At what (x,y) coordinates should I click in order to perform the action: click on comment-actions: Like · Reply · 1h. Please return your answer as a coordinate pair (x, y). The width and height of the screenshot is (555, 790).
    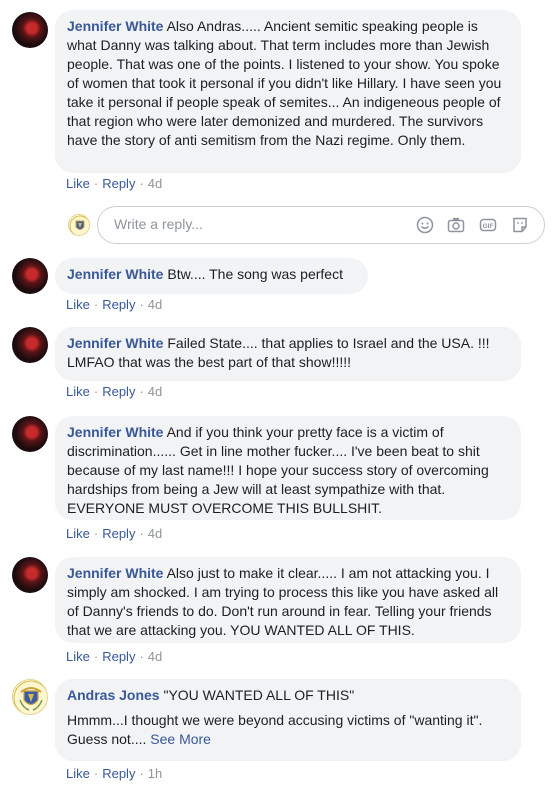
    Looking at the image, I should click on (114, 773).